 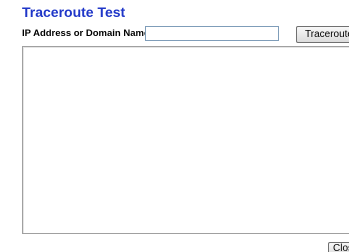 What do you see at coordinates (338, 247) in the screenshot?
I see `close-button: Close` at bounding box center [338, 247].